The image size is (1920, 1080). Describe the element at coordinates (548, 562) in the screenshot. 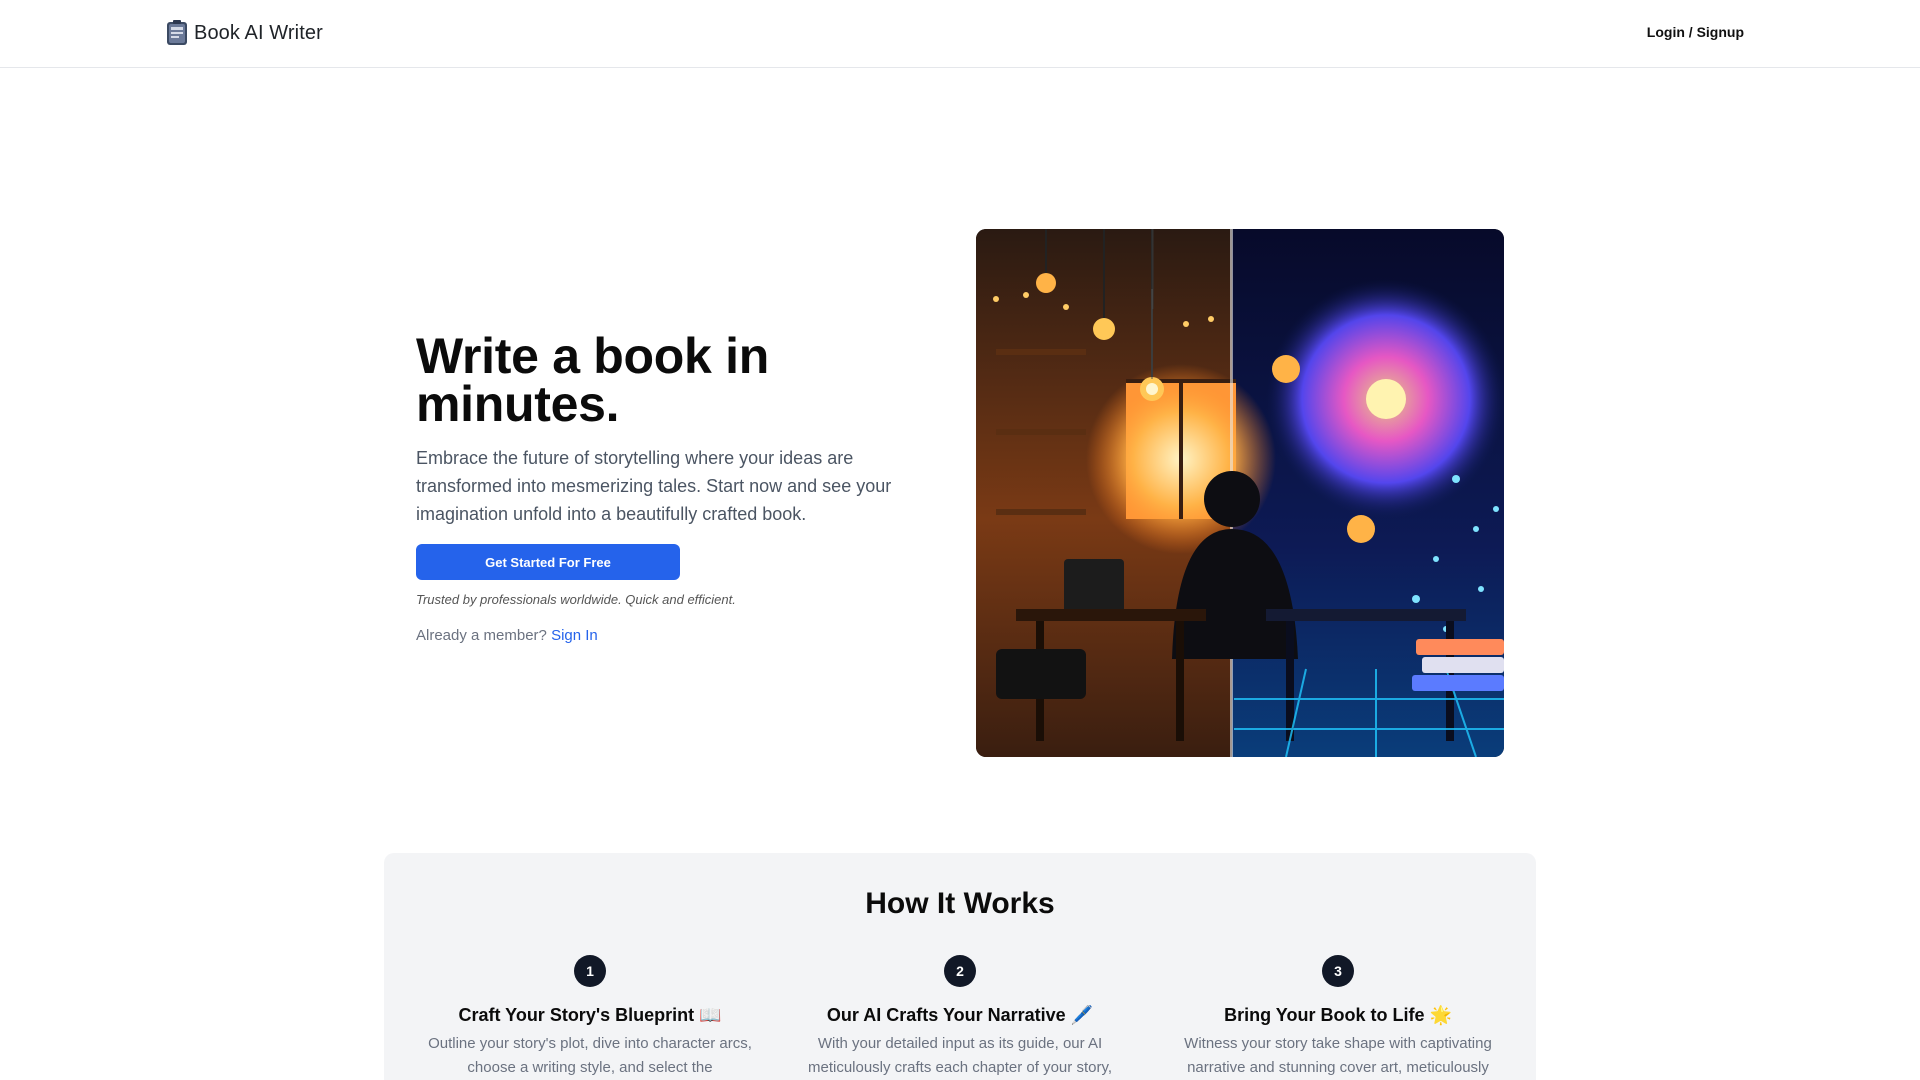

I see `get-started-button: Get Started For Free` at that location.